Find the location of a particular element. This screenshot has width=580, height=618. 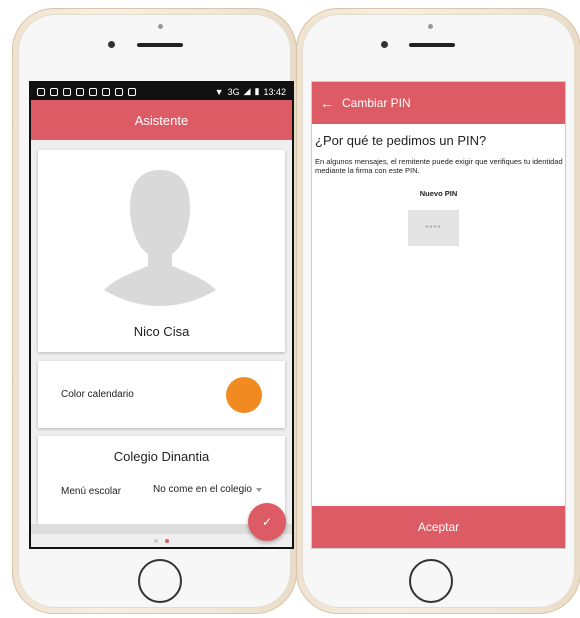

profile-card: Nico Cisa is located at coordinates (161, 251).